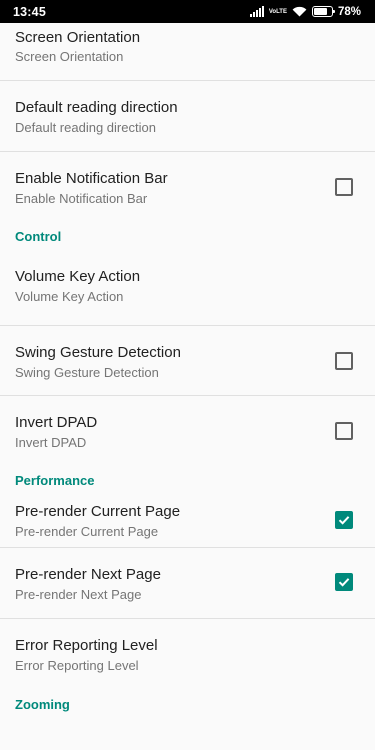 The height and width of the screenshot is (750, 375). I want to click on swing-gesture-checkbox, so click(344, 361).